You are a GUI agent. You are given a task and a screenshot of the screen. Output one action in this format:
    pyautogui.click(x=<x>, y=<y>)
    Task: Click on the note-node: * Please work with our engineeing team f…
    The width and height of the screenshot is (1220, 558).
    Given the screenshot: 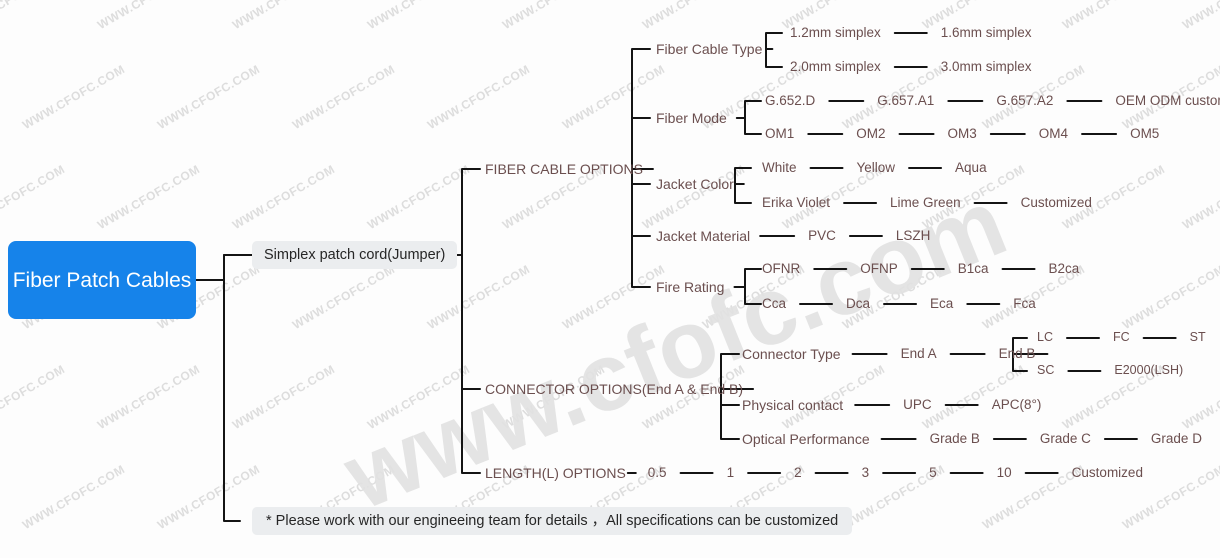 What is the action you would take?
    pyautogui.click(x=552, y=521)
    